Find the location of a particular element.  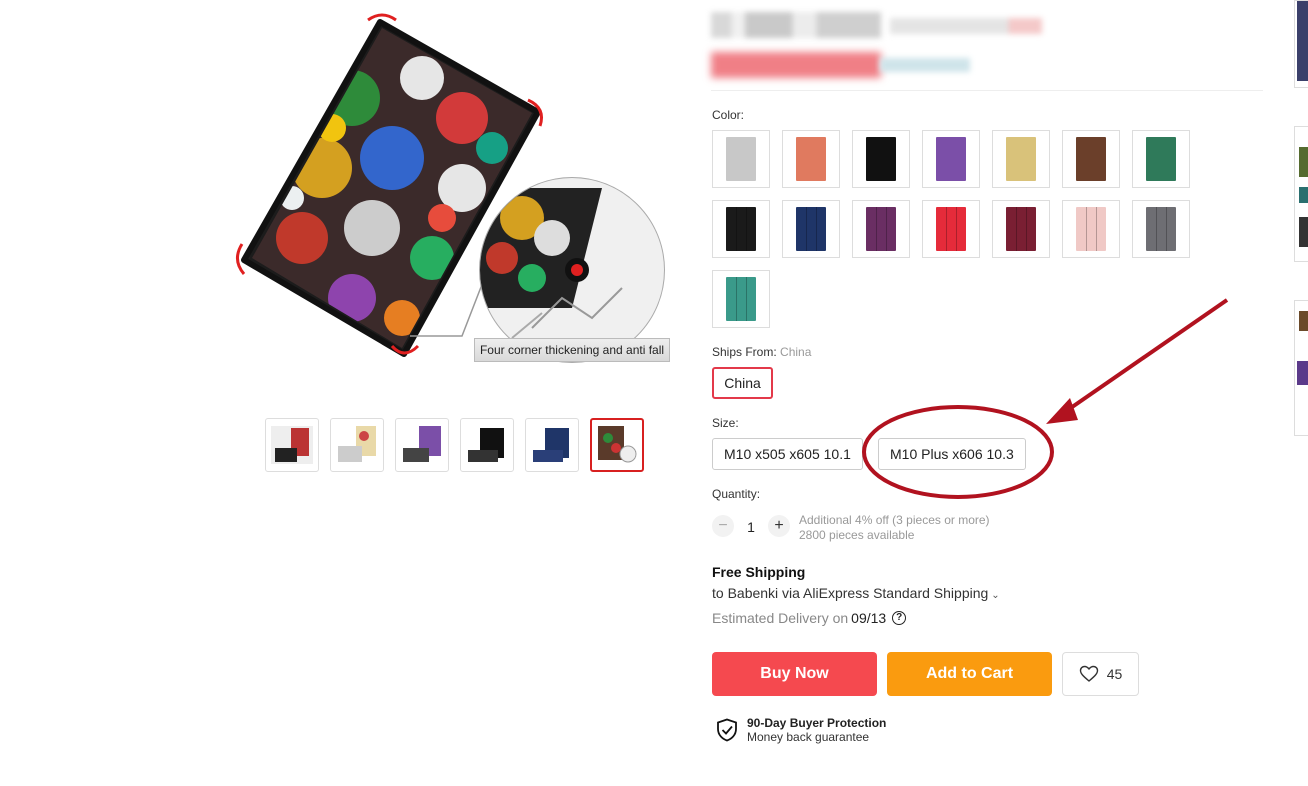

quantity-label: Quantity: is located at coordinates (736, 494).